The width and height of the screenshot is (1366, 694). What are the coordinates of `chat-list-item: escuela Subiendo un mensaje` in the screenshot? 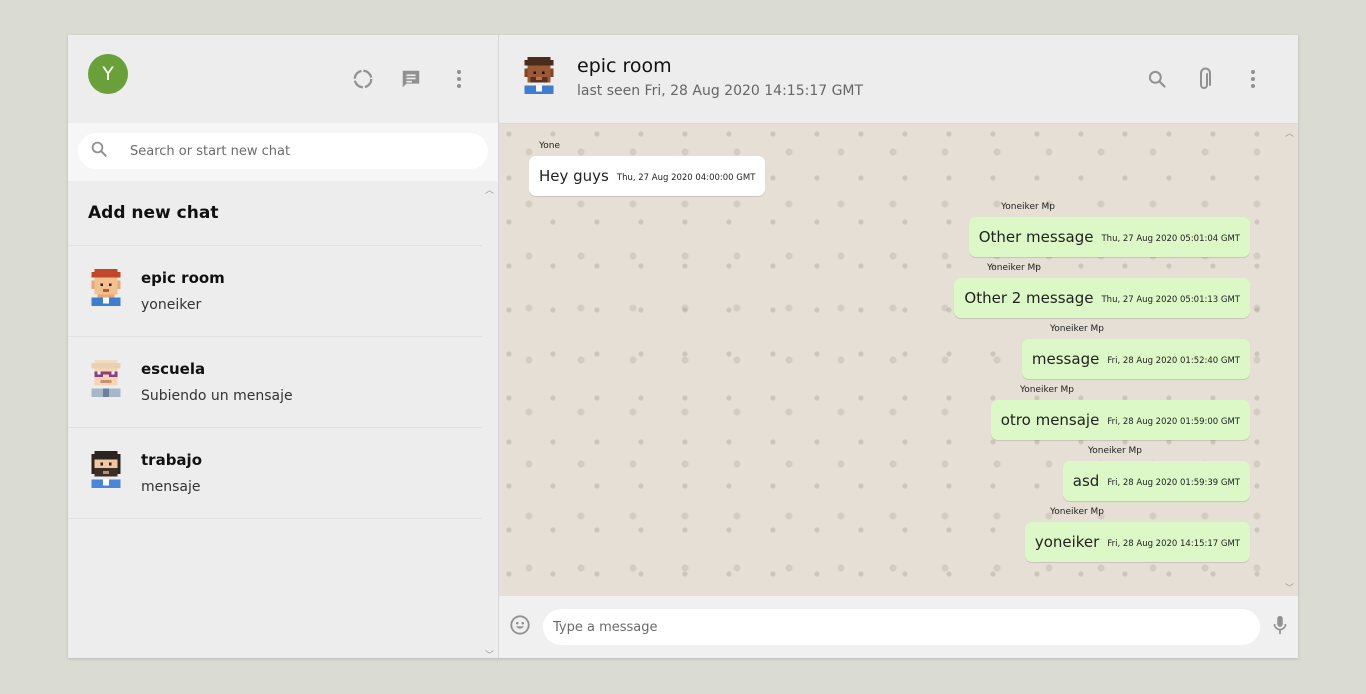 It's located at (275, 382).